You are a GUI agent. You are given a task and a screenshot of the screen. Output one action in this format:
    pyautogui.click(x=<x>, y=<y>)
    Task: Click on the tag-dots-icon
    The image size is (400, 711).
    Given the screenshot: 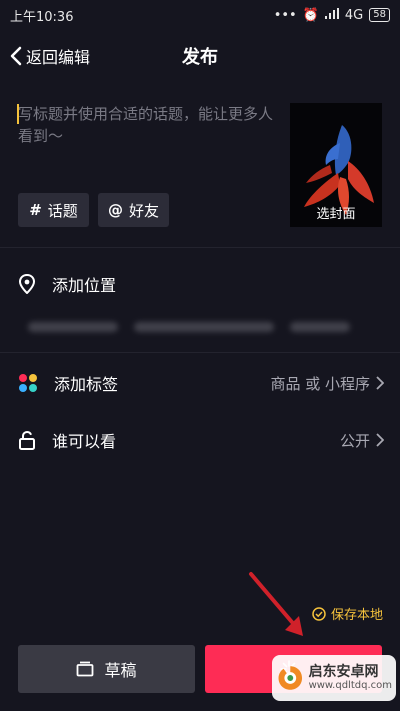 What is the action you would take?
    pyautogui.click(x=28, y=383)
    